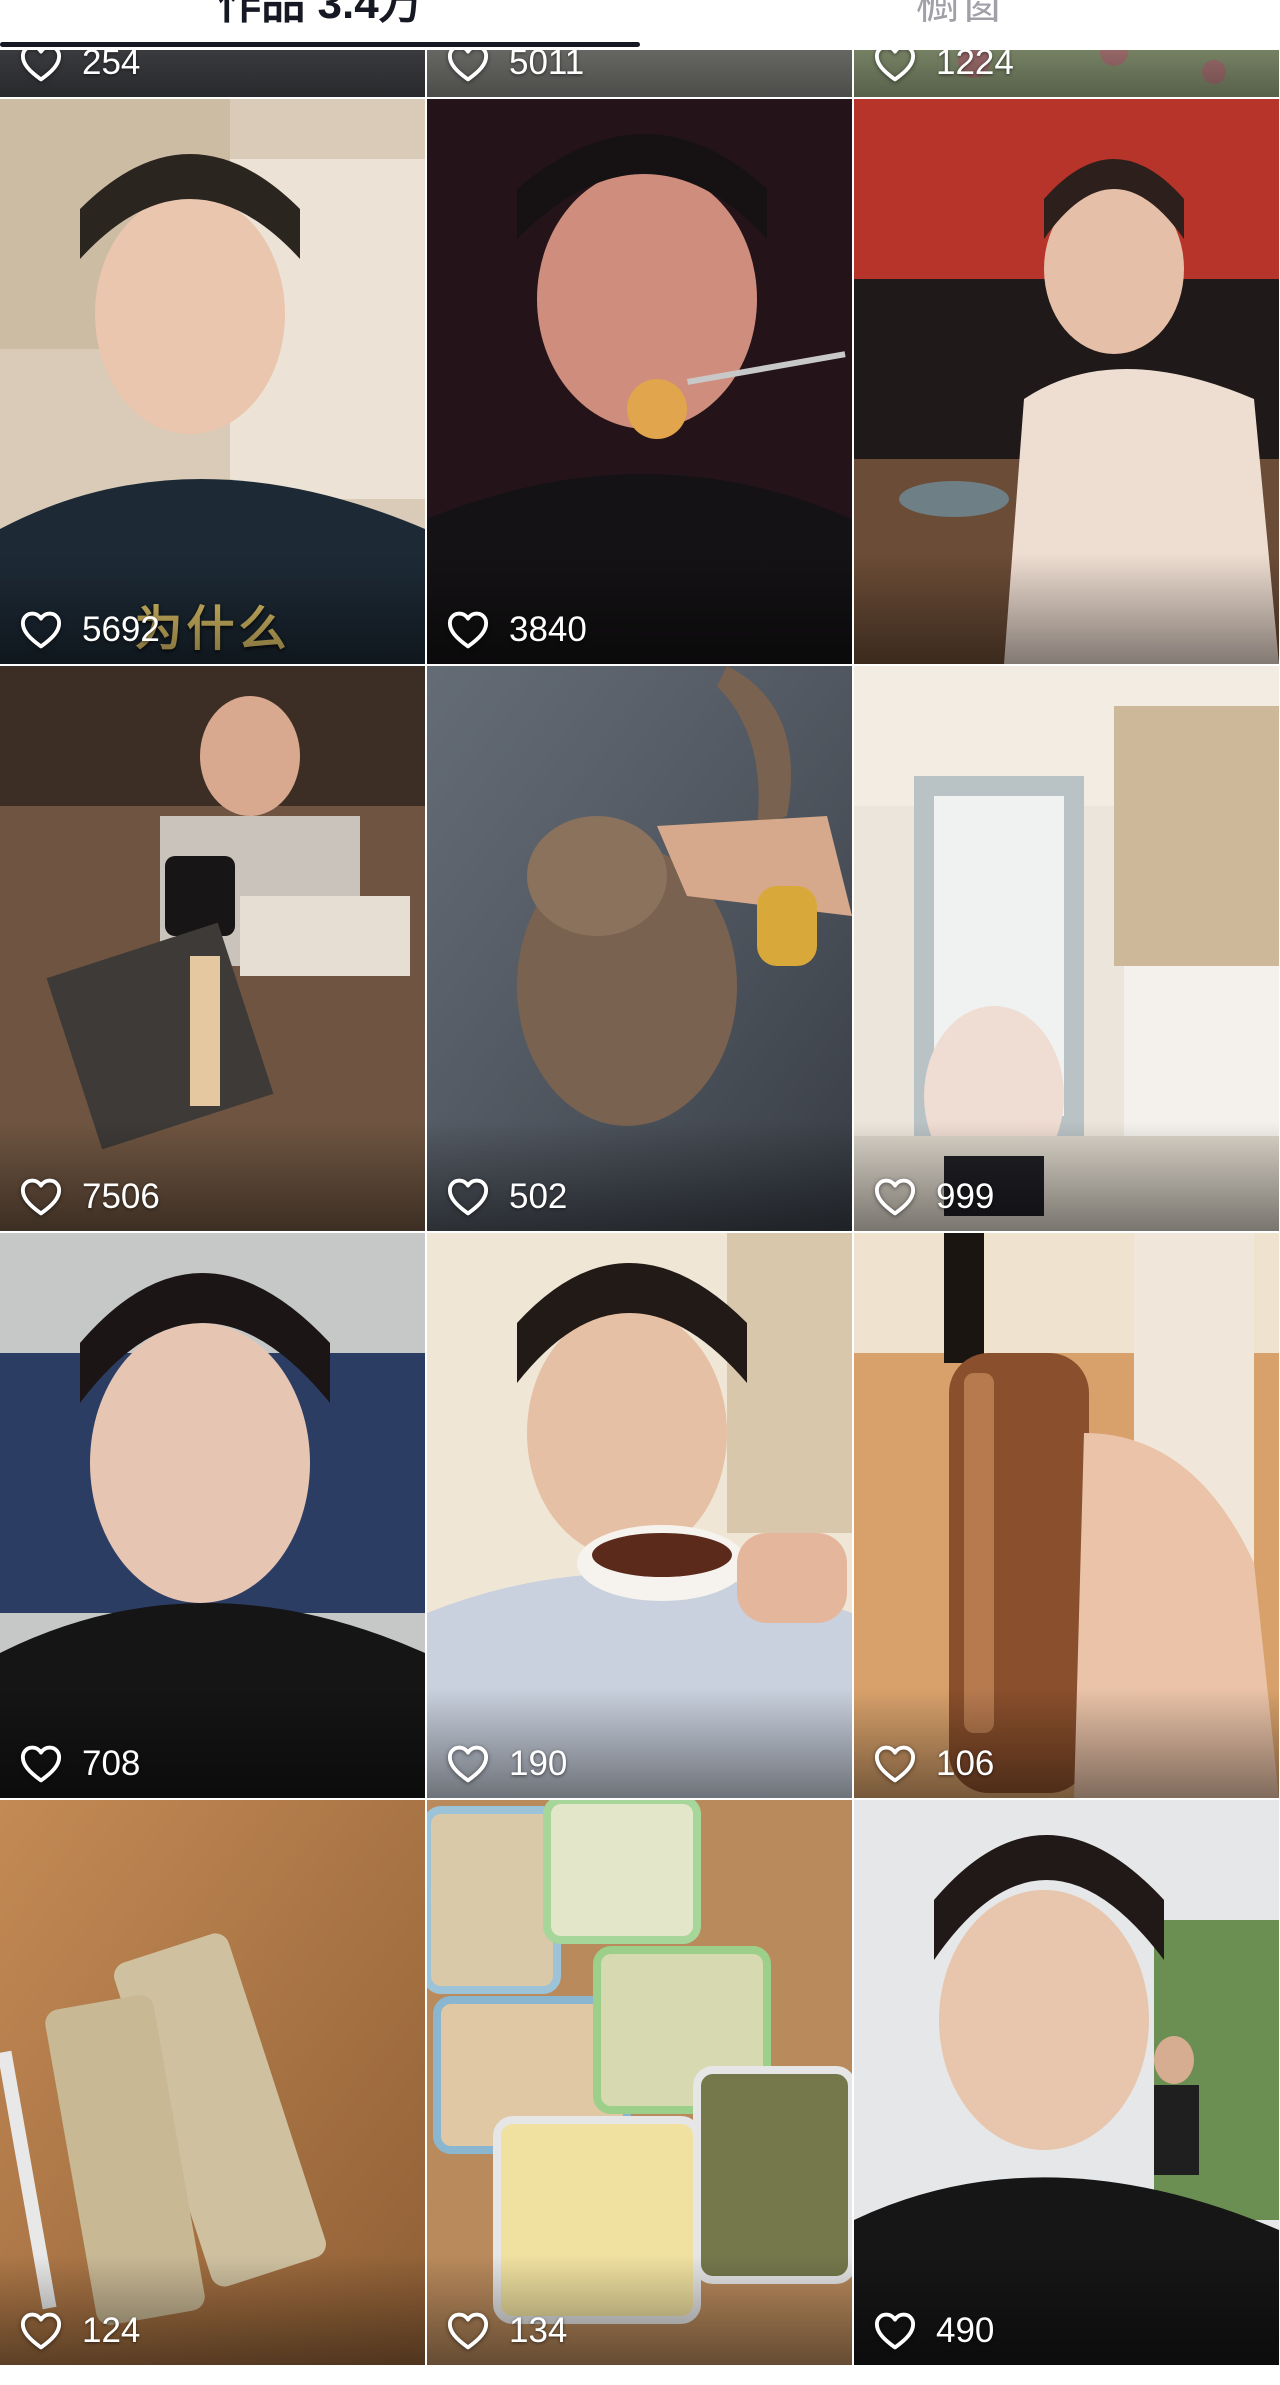 Image resolution: width=1280 pixels, height=2385 pixels. Describe the element at coordinates (547, 66) in the screenshot. I see `like-count: 5011` at that location.